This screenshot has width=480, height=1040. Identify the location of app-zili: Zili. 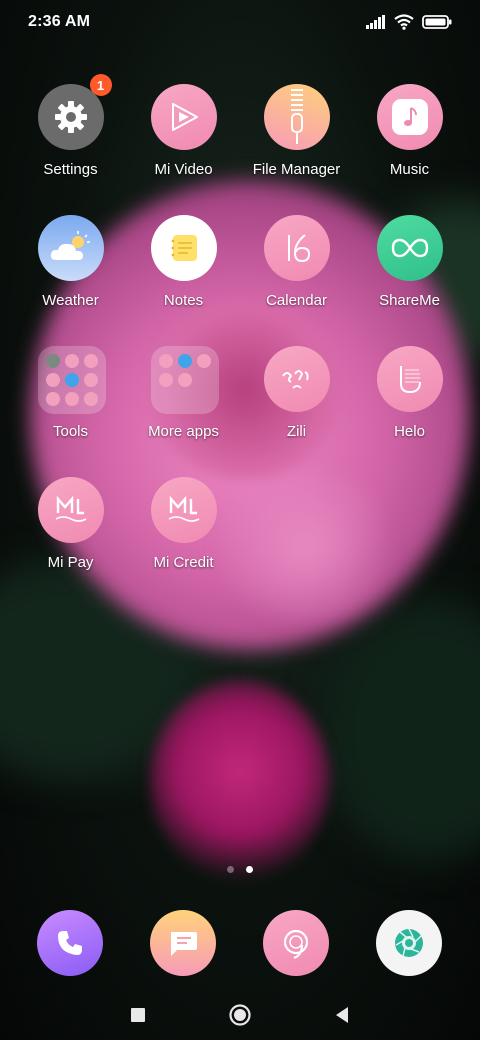
(296, 406).